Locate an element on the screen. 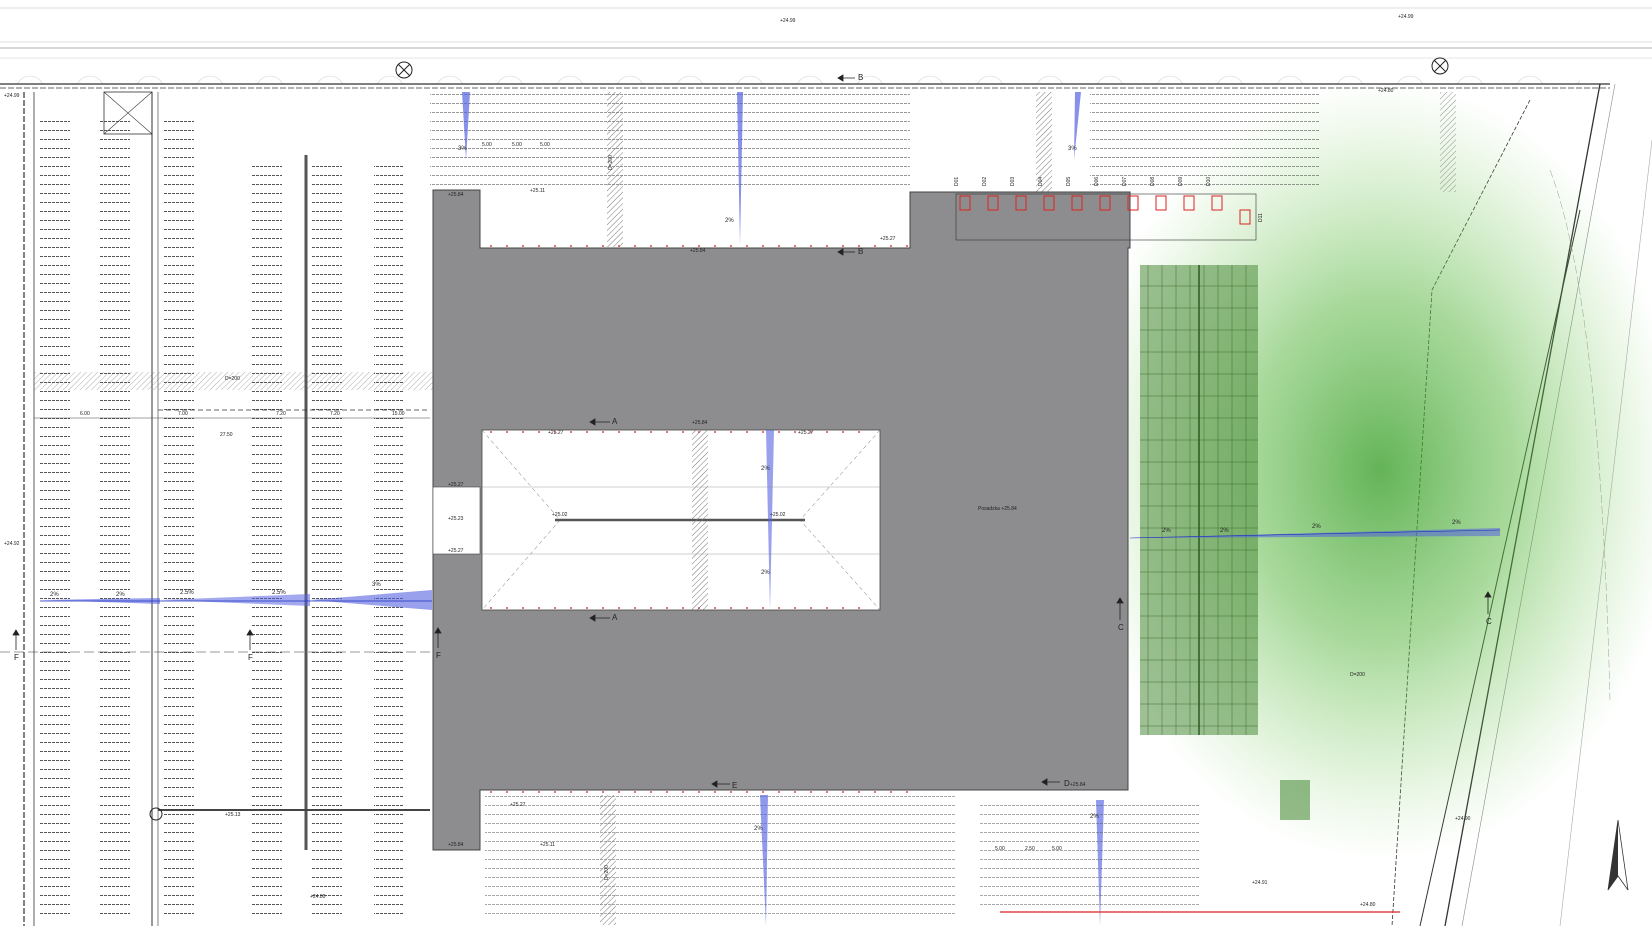 The width and height of the screenshot is (1652, 926). section-d: D is located at coordinates (1067, 783).